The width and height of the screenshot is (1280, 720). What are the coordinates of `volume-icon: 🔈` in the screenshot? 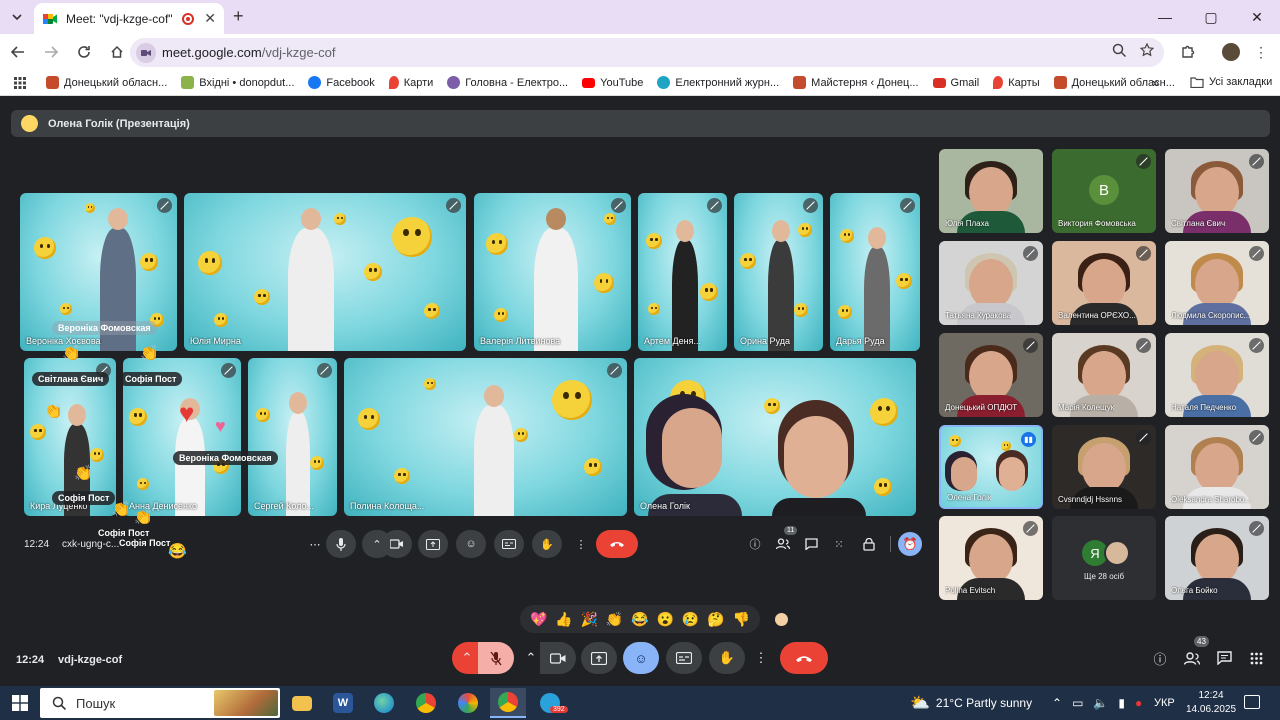 It's located at (1100, 703).